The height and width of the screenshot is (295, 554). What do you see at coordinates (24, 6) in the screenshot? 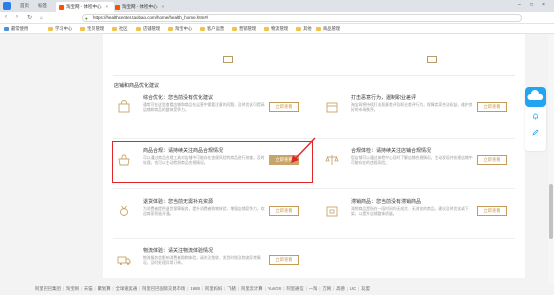
I see `home-label: 首页` at bounding box center [24, 6].